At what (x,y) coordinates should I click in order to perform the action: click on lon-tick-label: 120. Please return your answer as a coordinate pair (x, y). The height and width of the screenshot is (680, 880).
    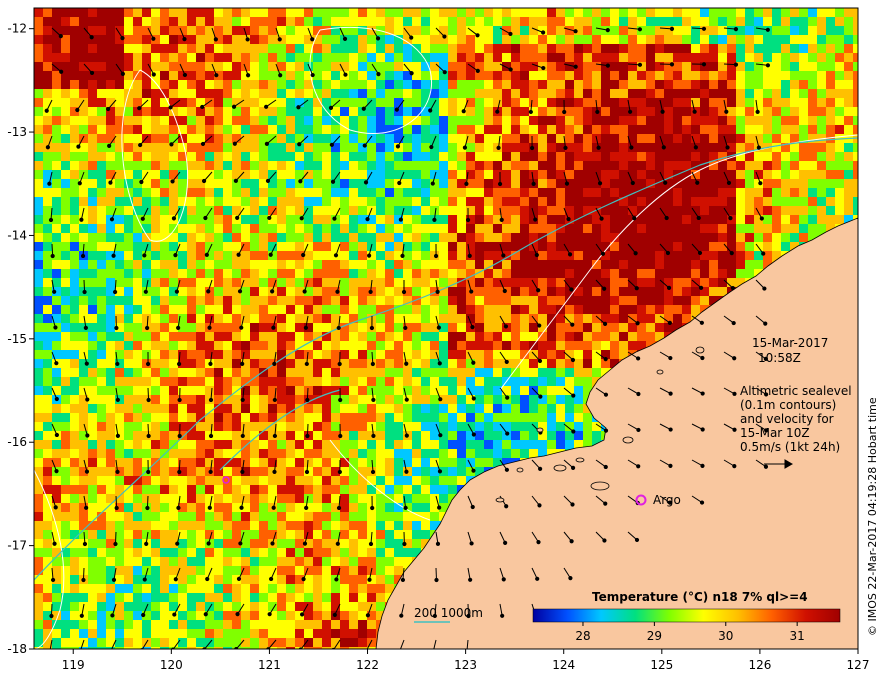
    Looking at the image, I should click on (171, 665).